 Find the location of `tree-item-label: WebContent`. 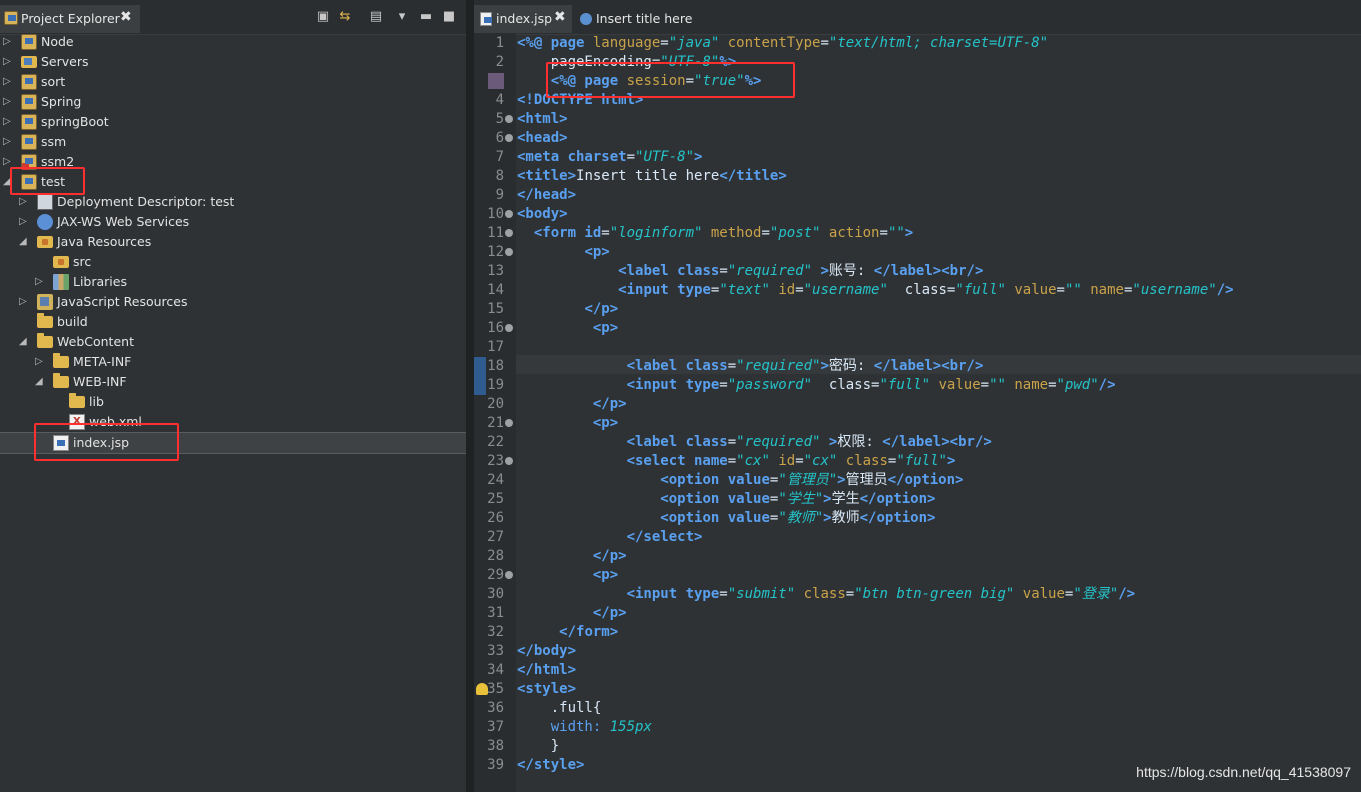

tree-item-label: WebContent is located at coordinates (95, 341).